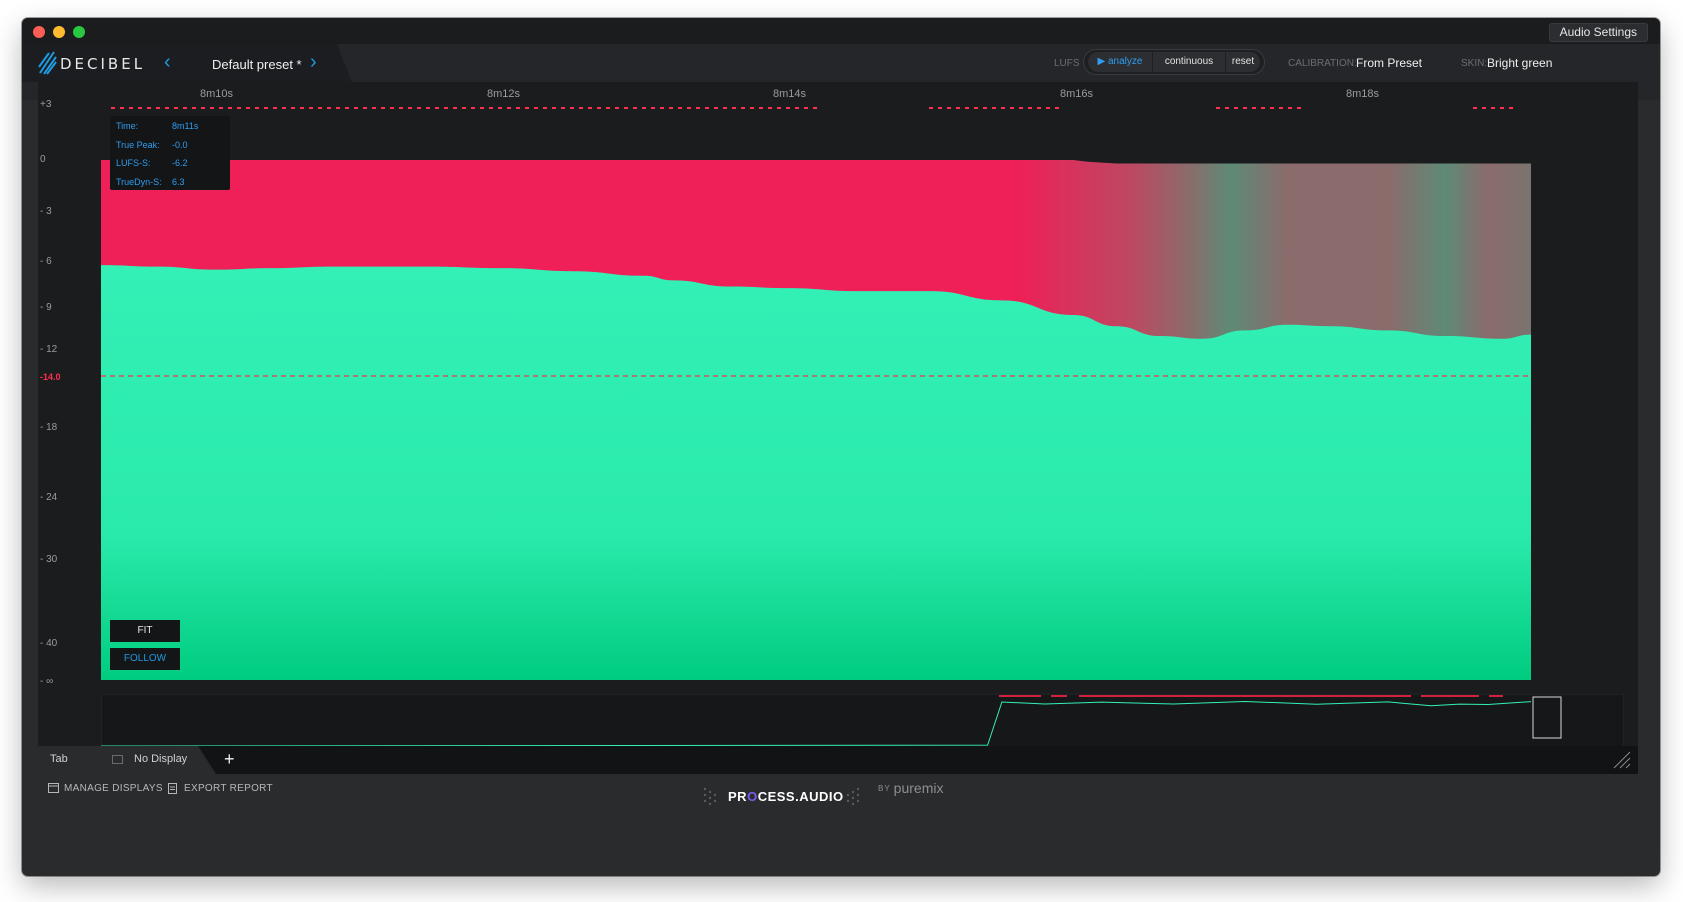  I want to click on dots-decoration-icon, so click(853, 796).